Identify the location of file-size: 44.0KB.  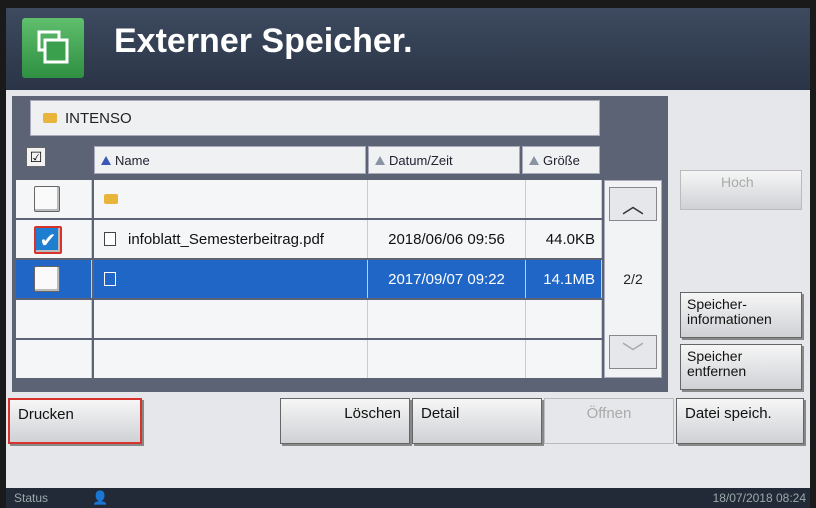
(564, 239).